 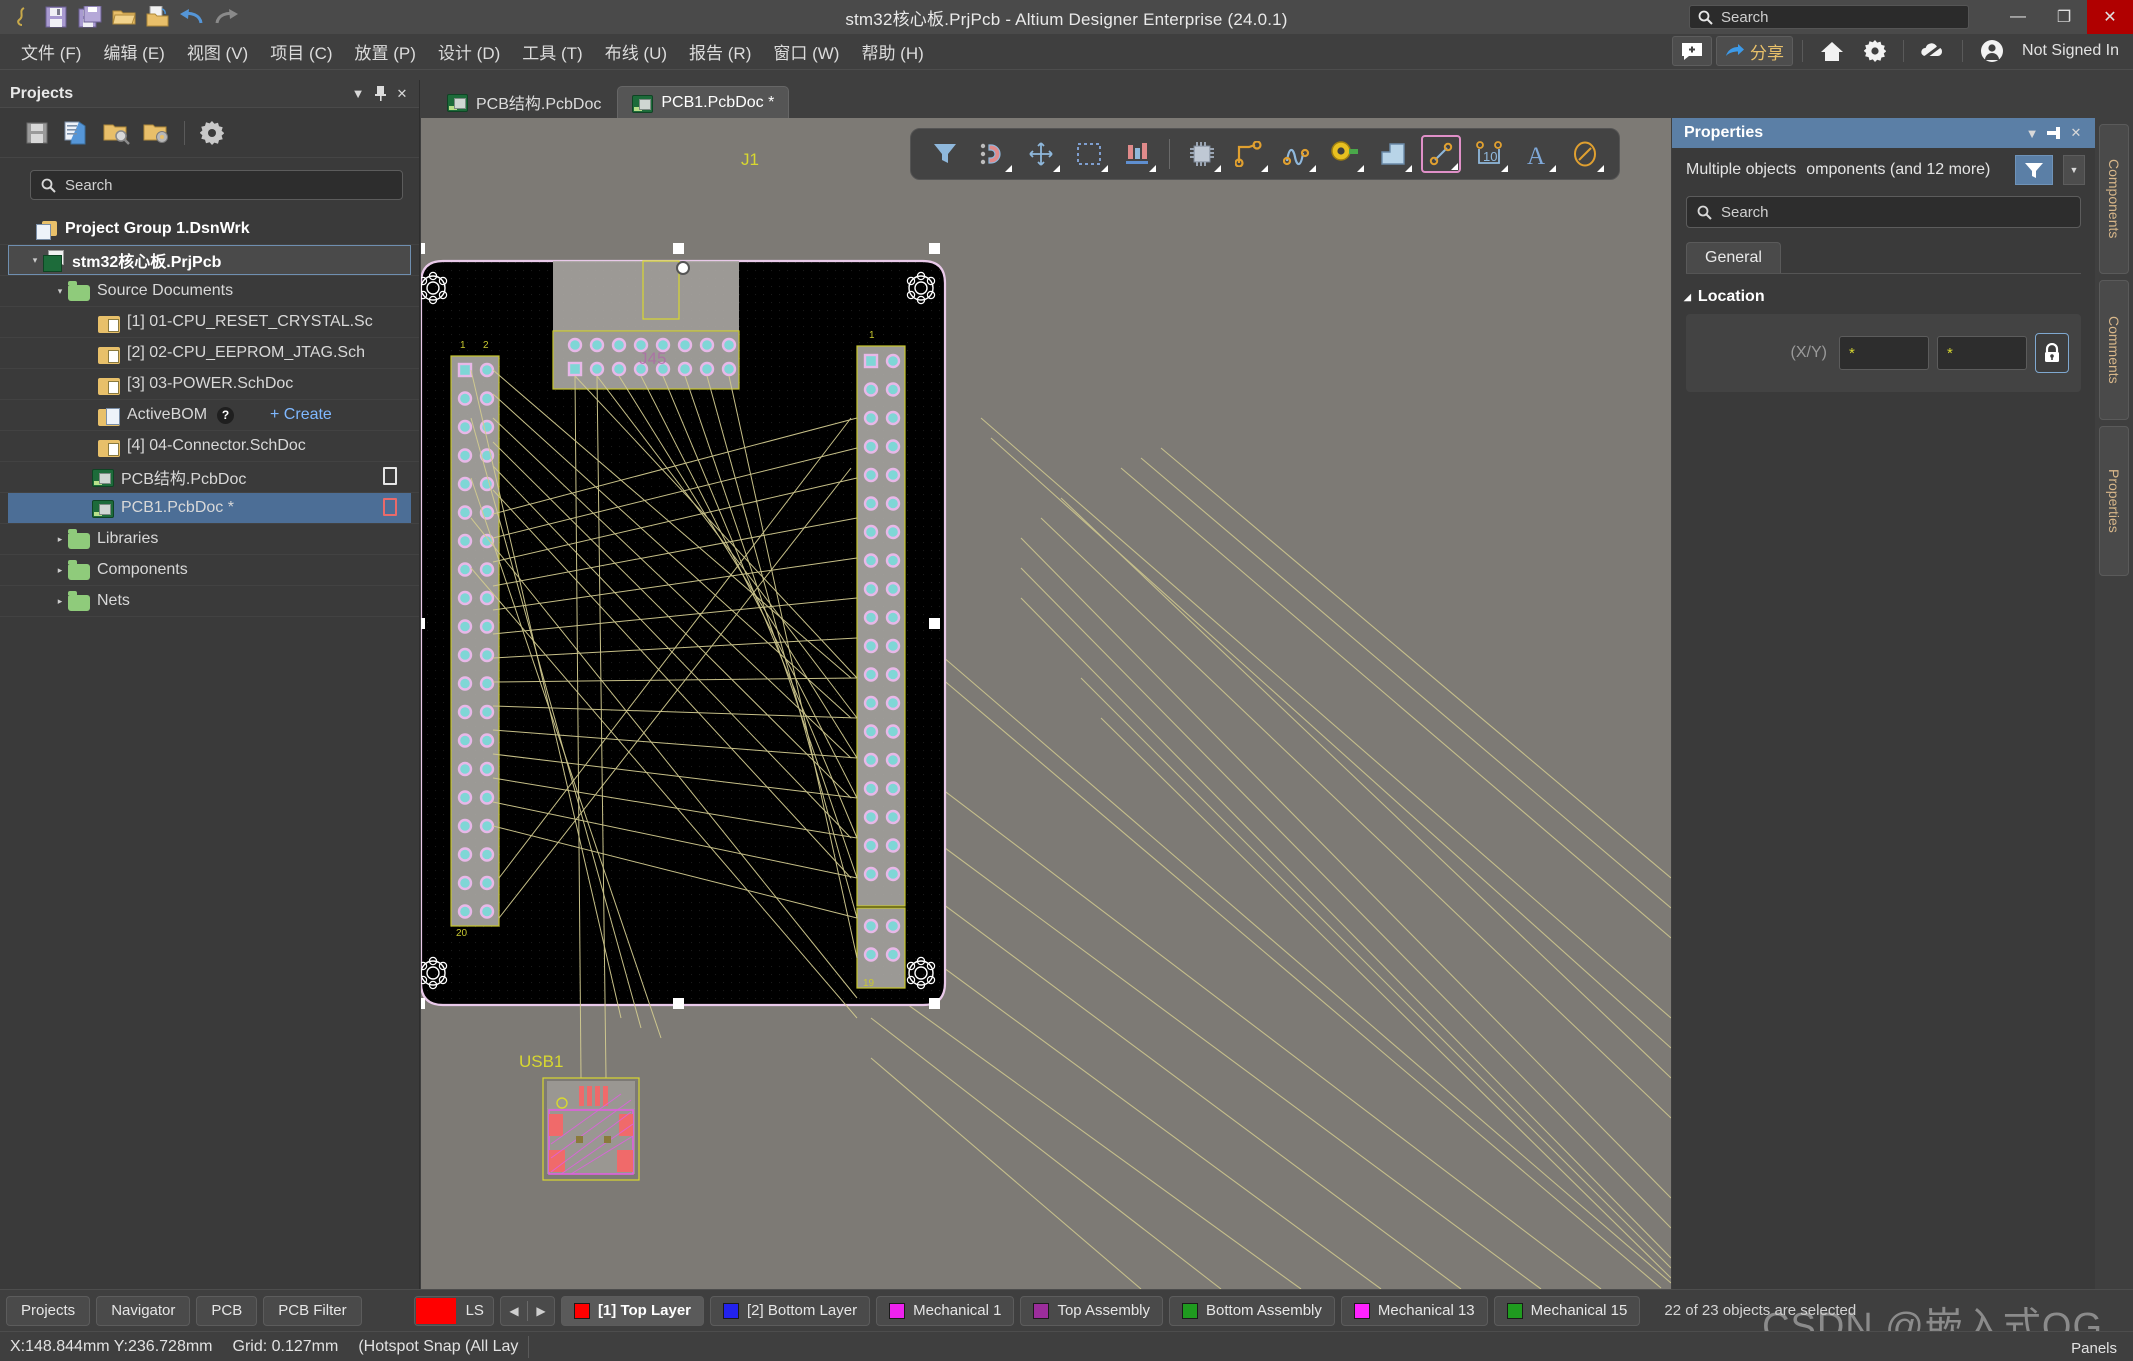 What do you see at coordinates (51, 51) in the screenshot?
I see `menu-item-file: 文件 (F)` at bounding box center [51, 51].